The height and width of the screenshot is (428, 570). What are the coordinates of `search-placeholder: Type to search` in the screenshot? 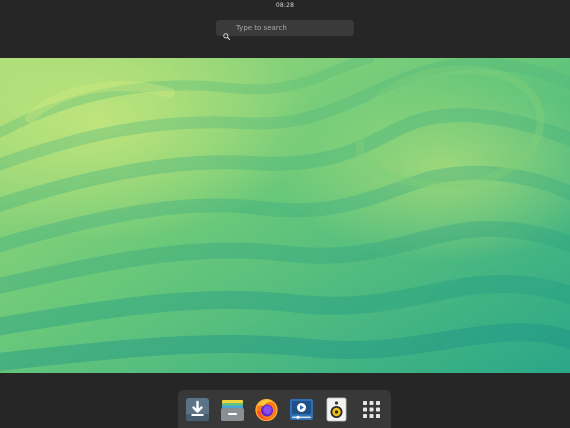 It's located at (261, 28).